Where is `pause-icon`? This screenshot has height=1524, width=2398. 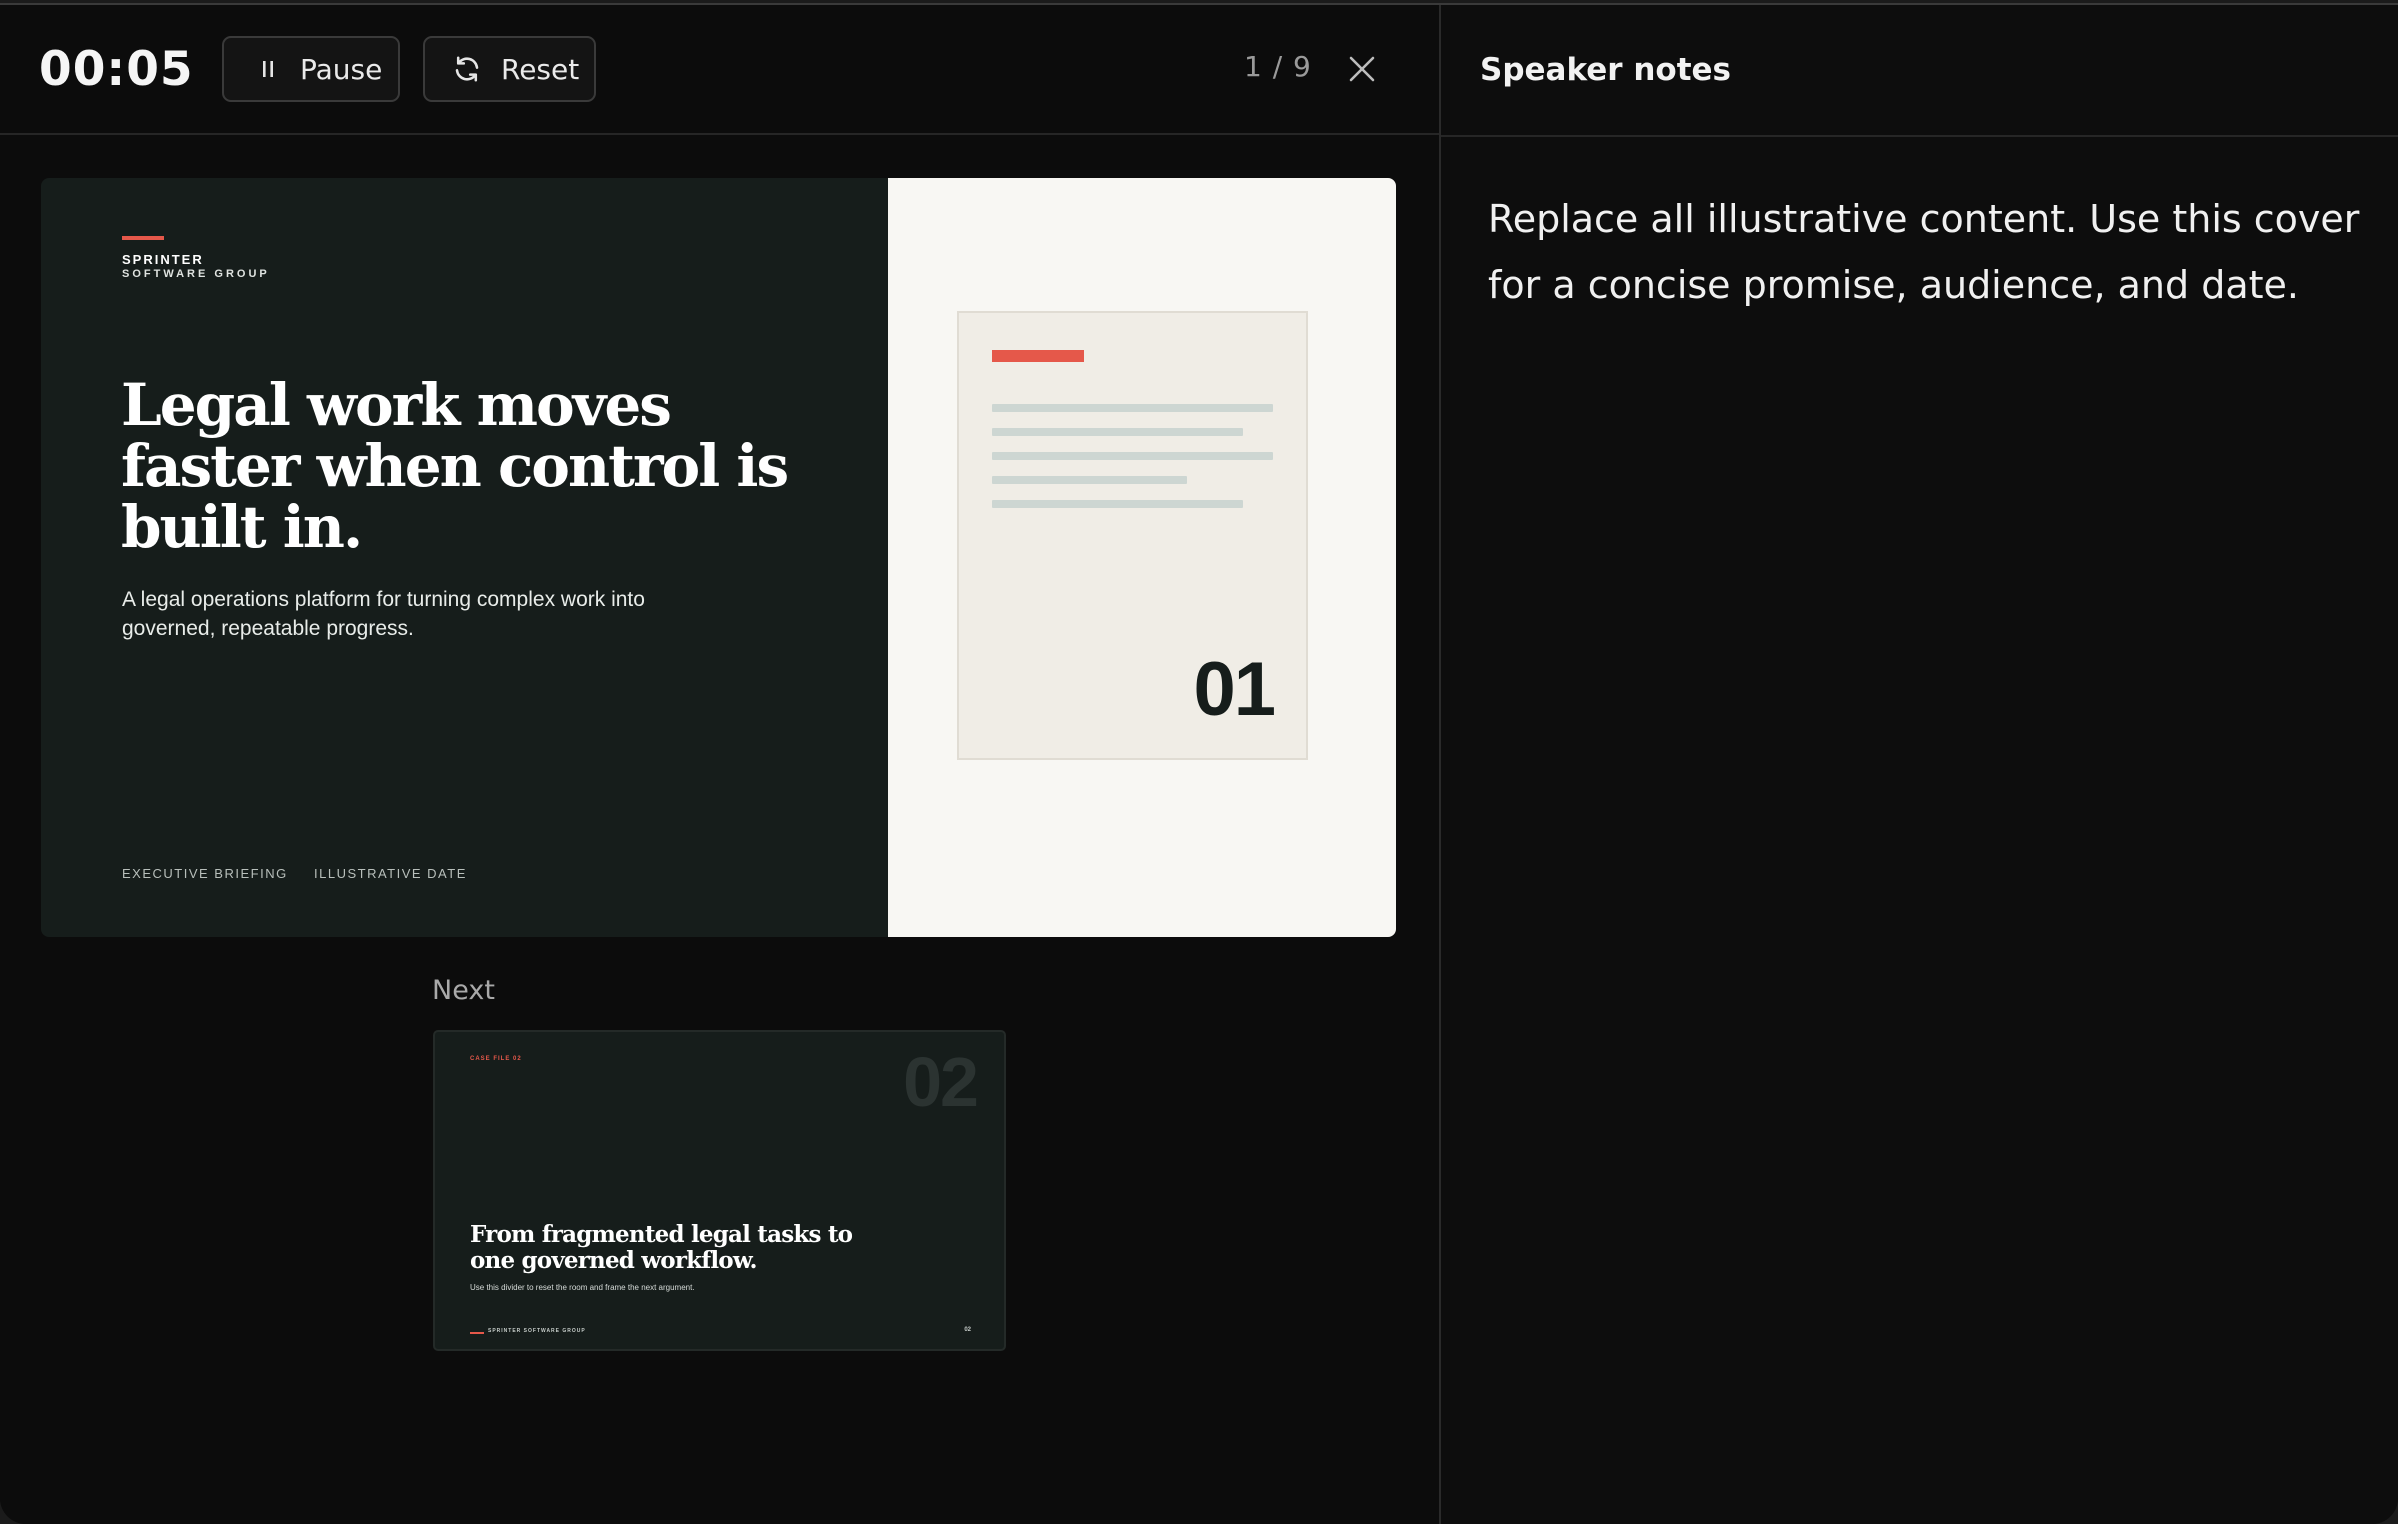 pause-icon is located at coordinates (268, 69).